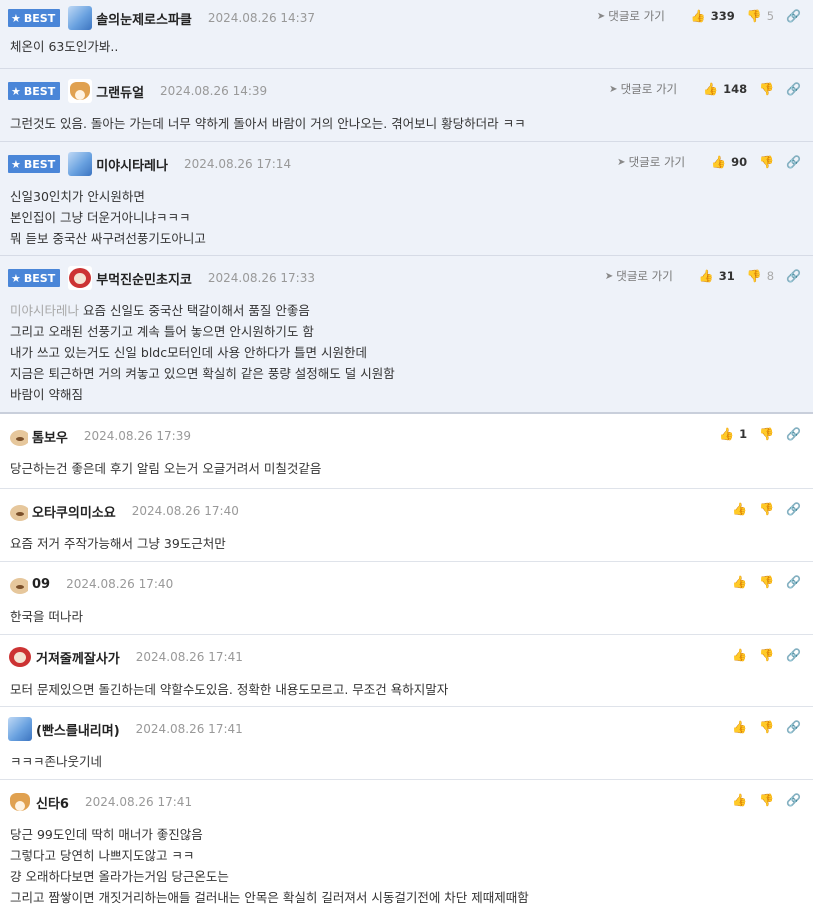 The image size is (813, 915). Describe the element at coordinates (137, 436) in the screenshot. I see `comment-date: 2024.08.26 17:39` at that location.